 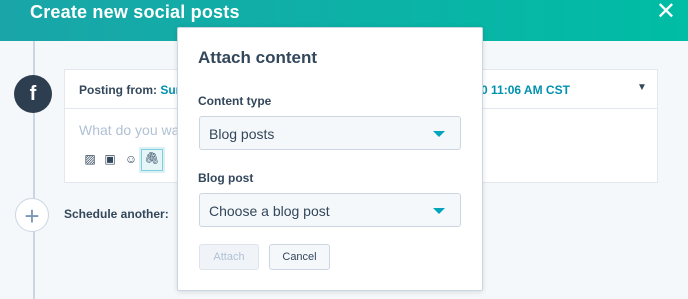 I want to click on modal-title: Attach content, so click(x=257, y=57).